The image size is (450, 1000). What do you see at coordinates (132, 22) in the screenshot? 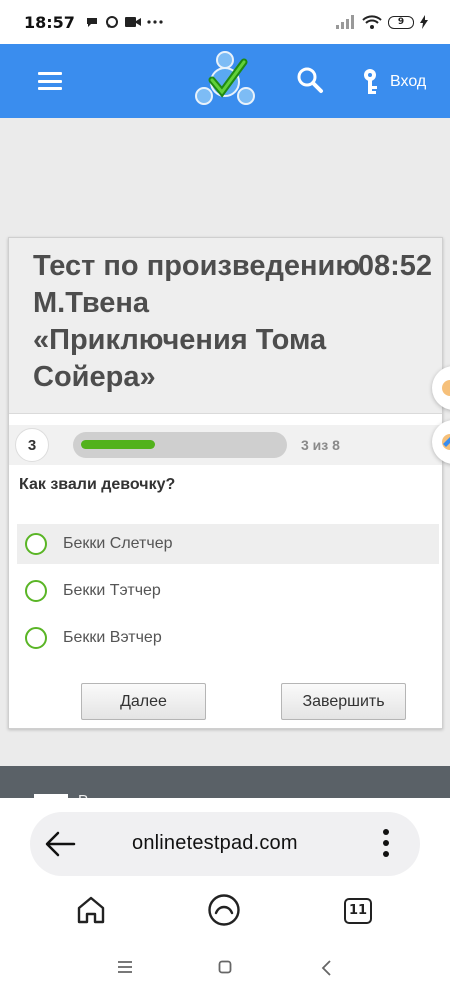
I see `video-icon` at bounding box center [132, 22].